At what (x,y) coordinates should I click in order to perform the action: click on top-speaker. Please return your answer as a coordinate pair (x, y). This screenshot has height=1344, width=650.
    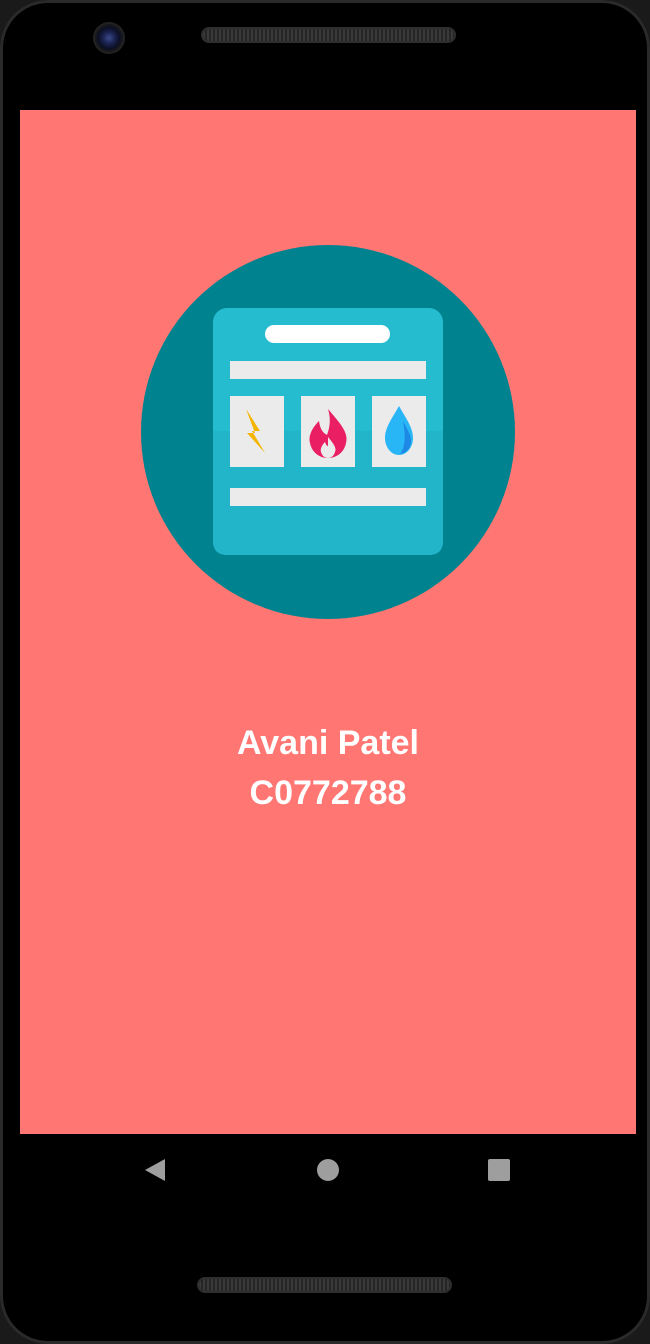
    Looking at the image, I should click on (328, 35).